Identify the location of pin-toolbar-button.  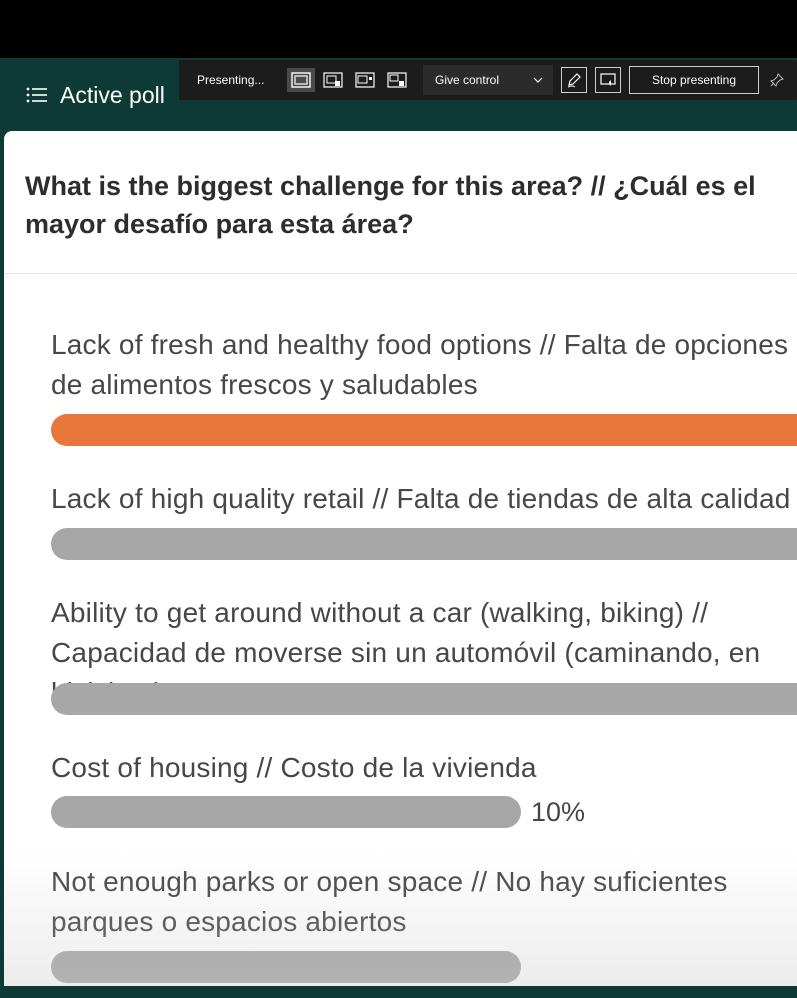
(777, 80).